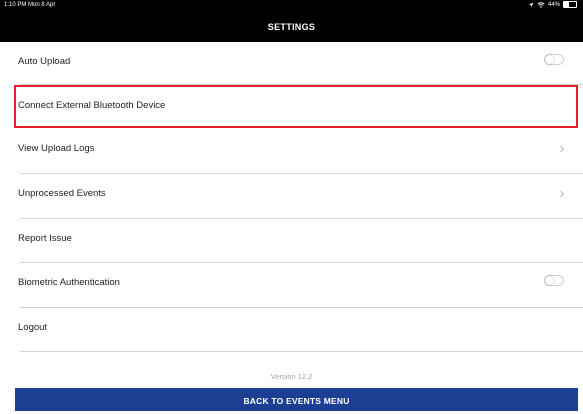  Describe the element at coordinates (299, 285) in the screenshot. I see `settings-row-biometric-authentication: Biometric Authentication` at that location.